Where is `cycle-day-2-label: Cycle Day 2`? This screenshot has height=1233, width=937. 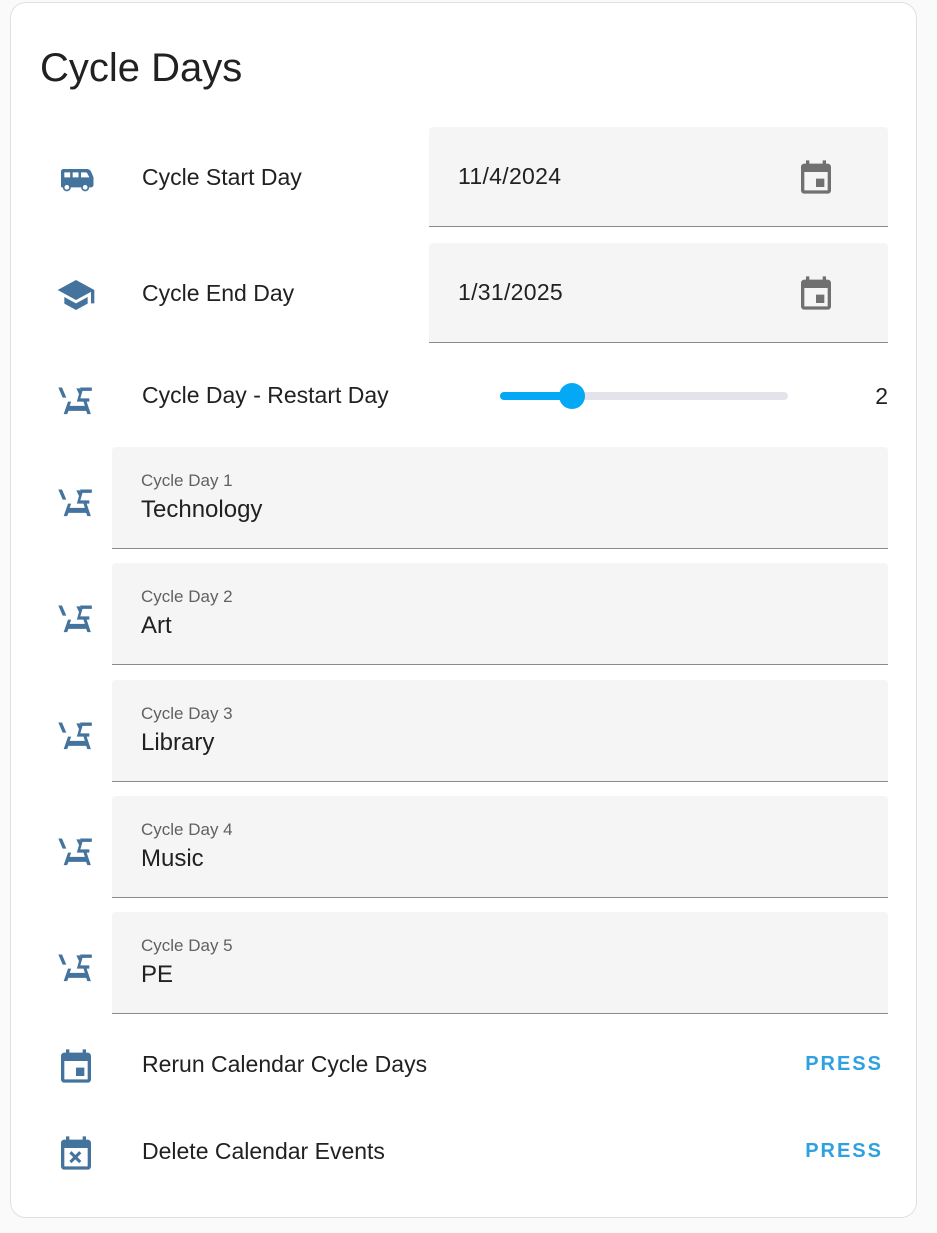 cycle-day-2-label: Cycle Day 2 is located at coordinates (187, 596).